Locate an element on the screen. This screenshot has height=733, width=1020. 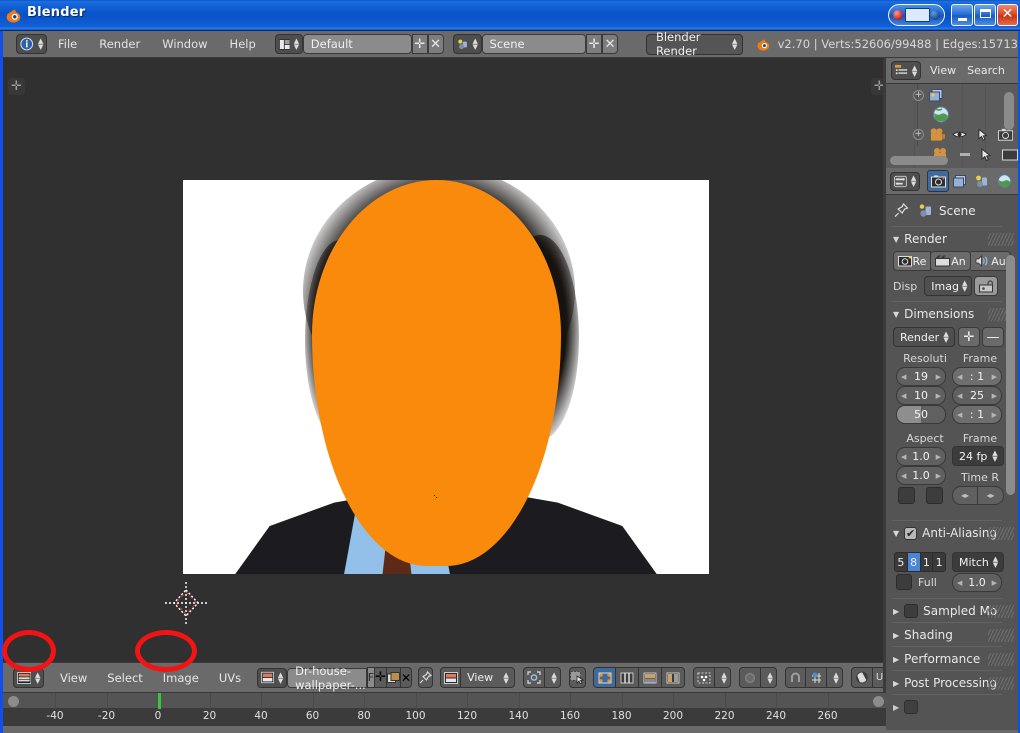
delete-screen-layout-button: ✕ is located at coordinates (435, 44).